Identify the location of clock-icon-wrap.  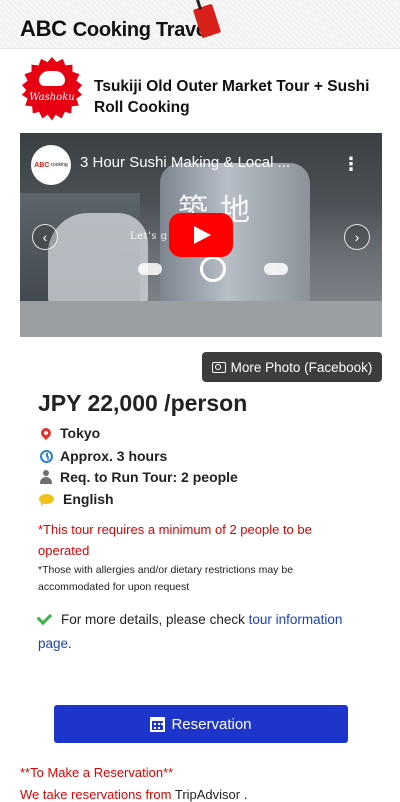
(46, 456).